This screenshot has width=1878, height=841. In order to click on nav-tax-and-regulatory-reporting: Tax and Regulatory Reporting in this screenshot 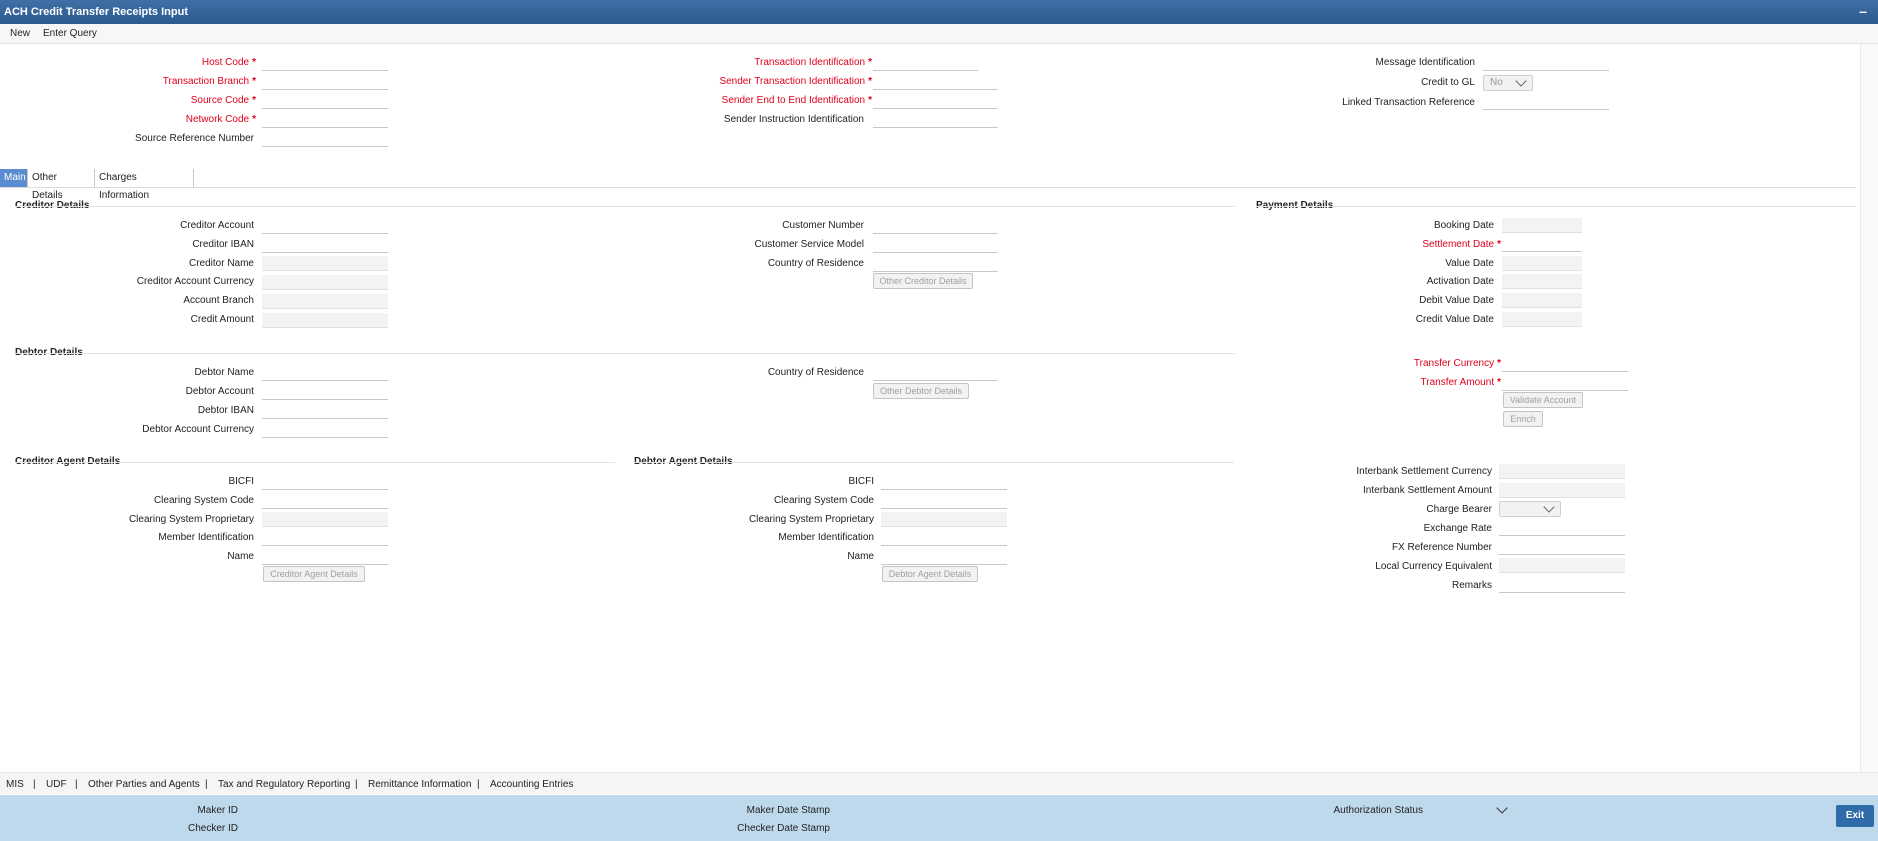, I will do `click(284, 784)`.